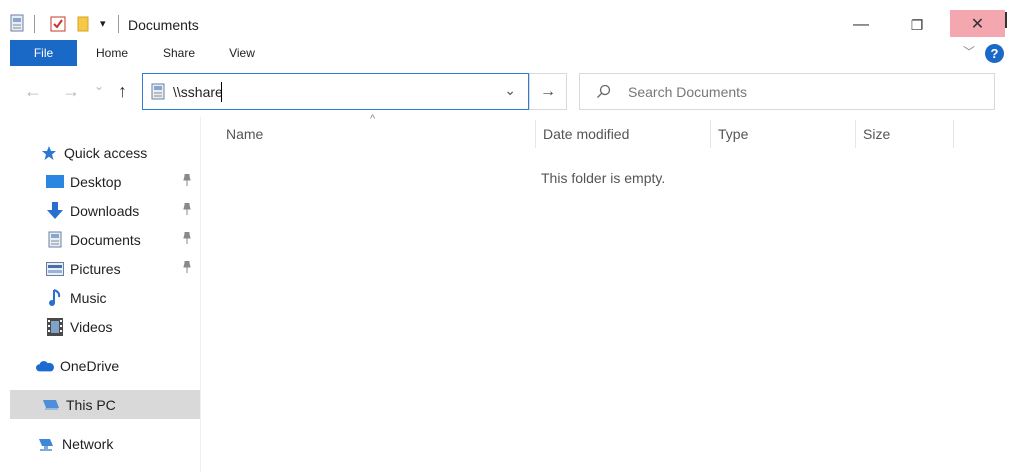  What do you see at coordinates (55, 269) in the screenshot?
I see `pictures-icon` at bounding box center [55, 269].